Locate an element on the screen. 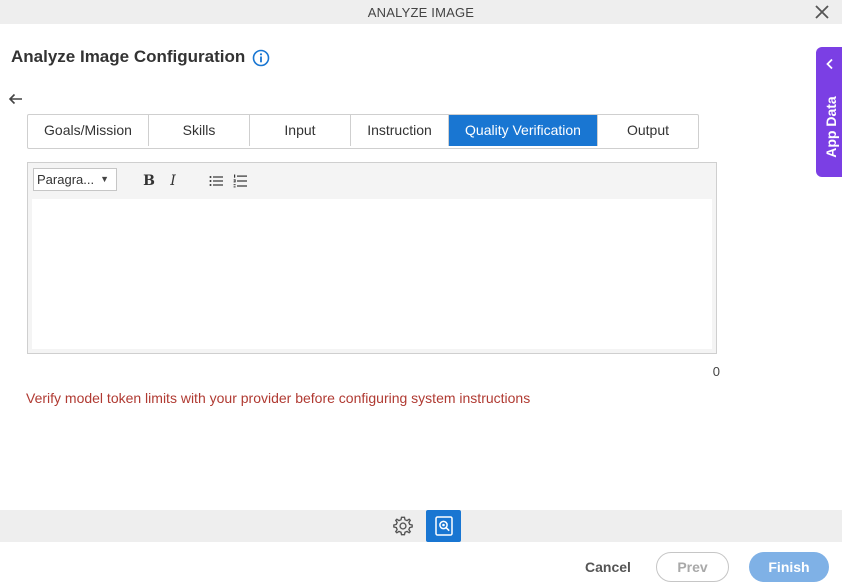 The image size is (842, 586). character-count: 0 is located at coordinates (716, 371).